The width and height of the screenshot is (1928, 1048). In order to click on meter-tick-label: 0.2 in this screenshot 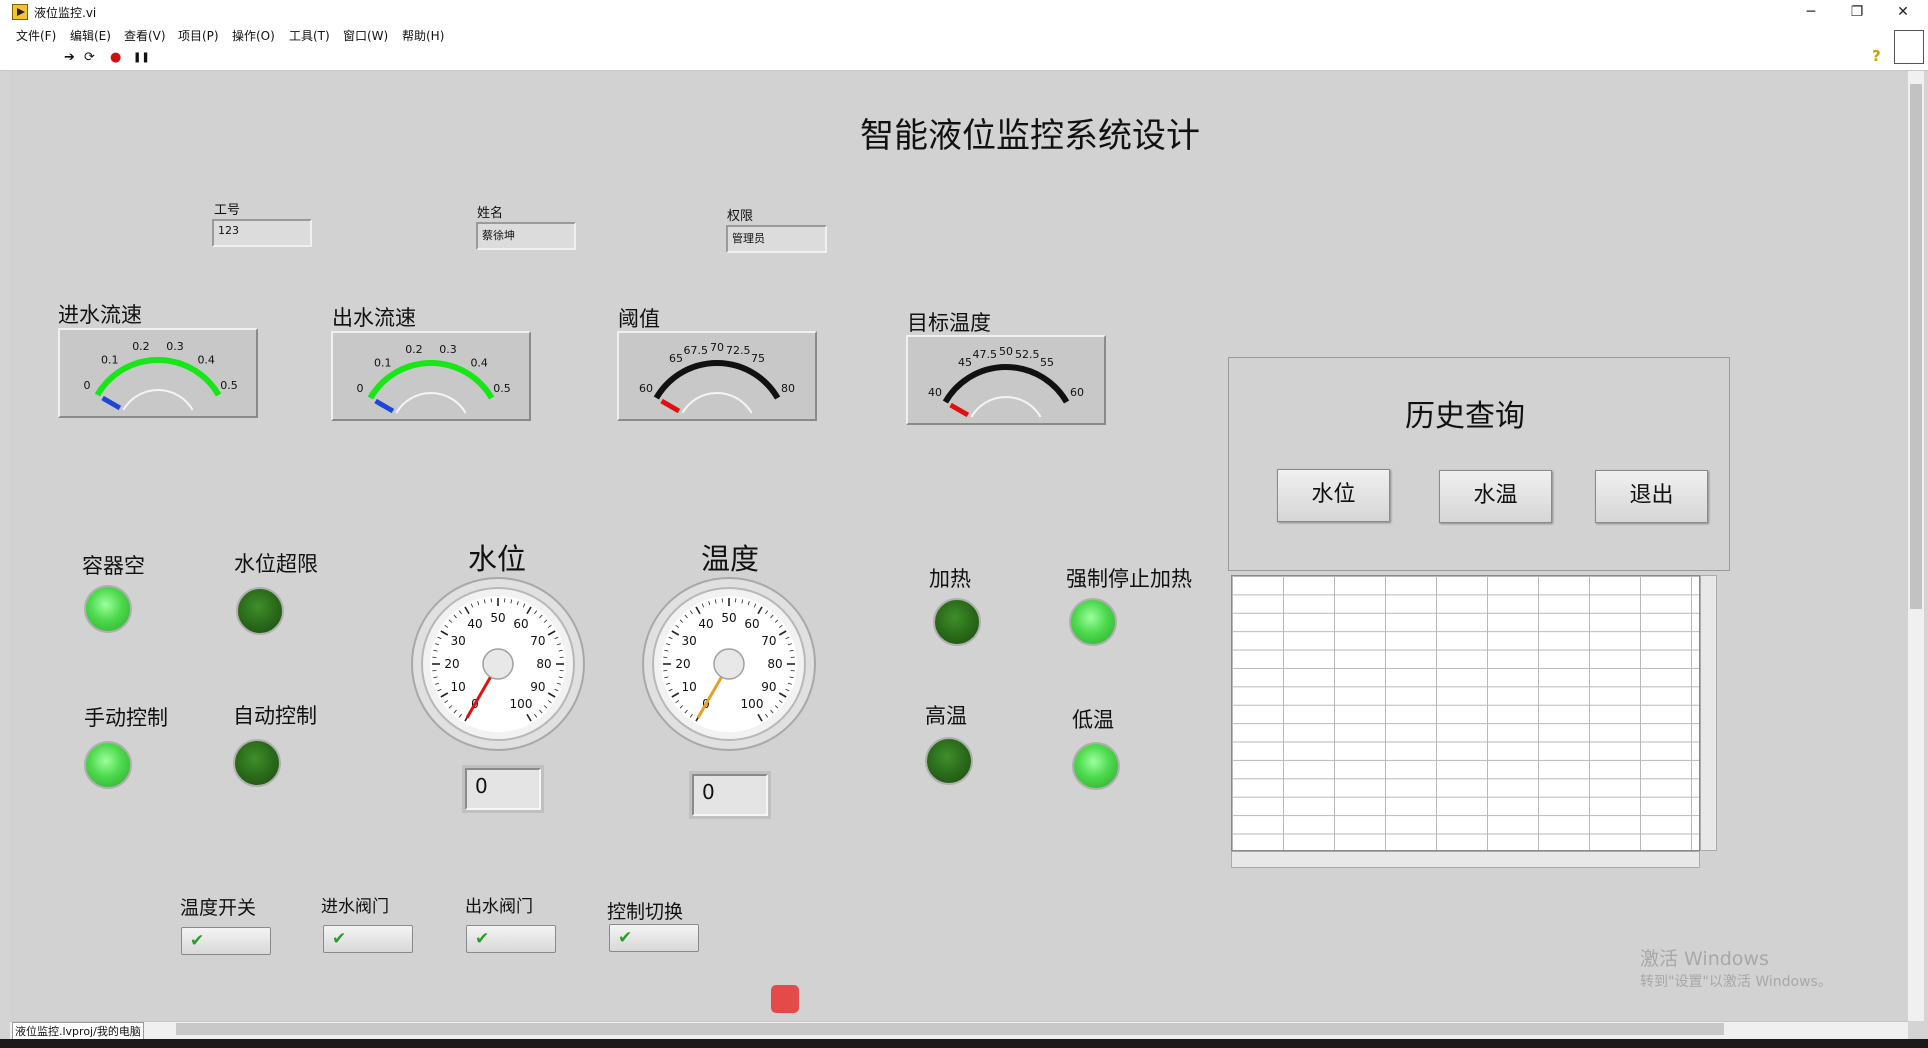, I will do `click(414, 349)`.